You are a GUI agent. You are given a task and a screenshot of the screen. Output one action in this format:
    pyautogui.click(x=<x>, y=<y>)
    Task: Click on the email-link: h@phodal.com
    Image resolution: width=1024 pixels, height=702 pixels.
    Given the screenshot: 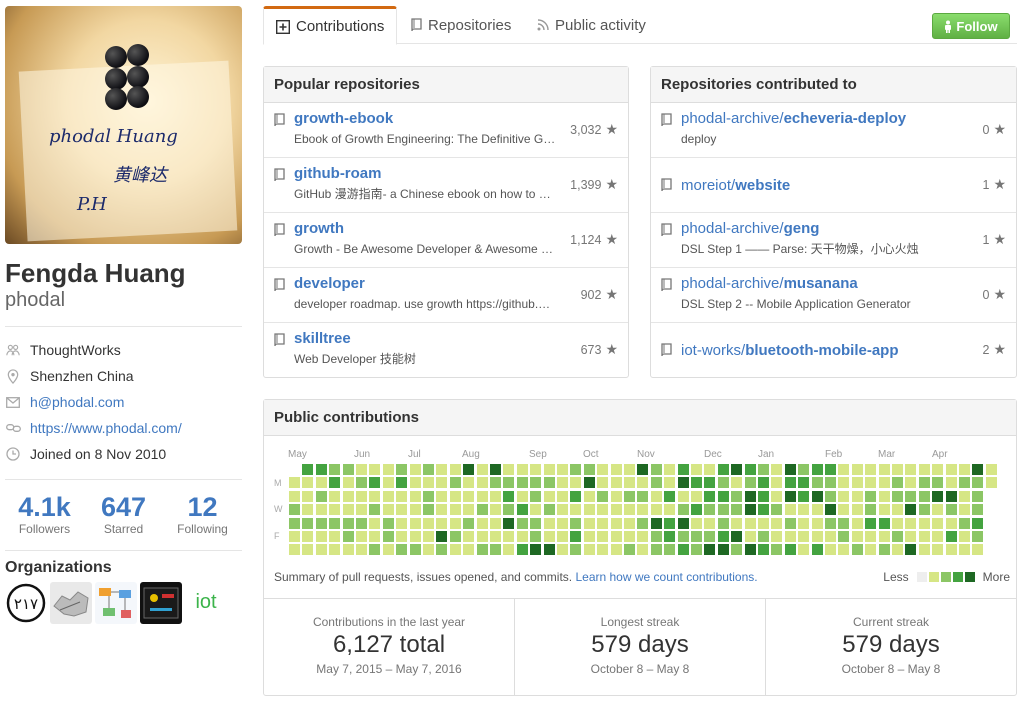 What is the action you would take?
    pyautogui.click(x=77, y=402)
    